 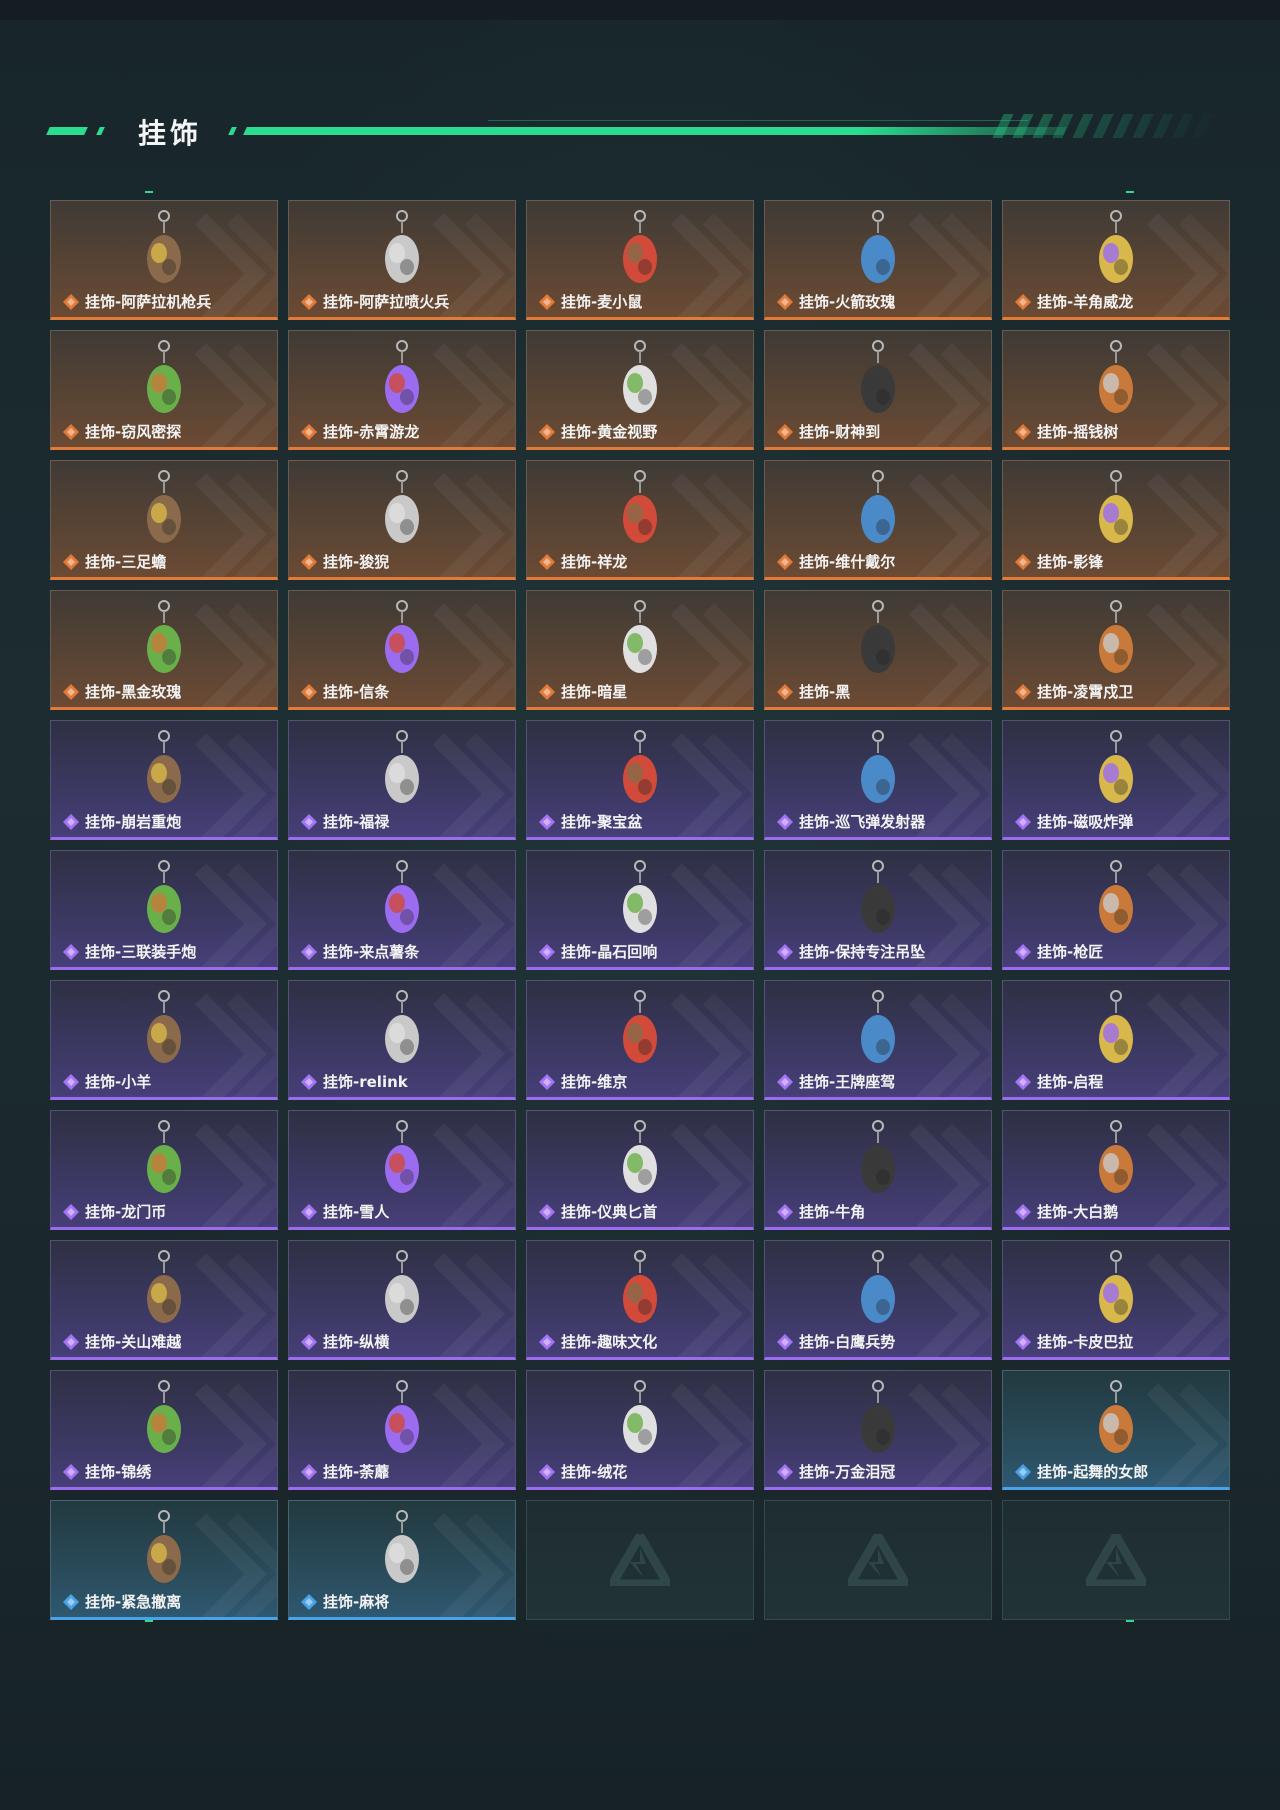 I want to click on item-card: 挂饰-大白鹅, so click(x=1116, y=1170).